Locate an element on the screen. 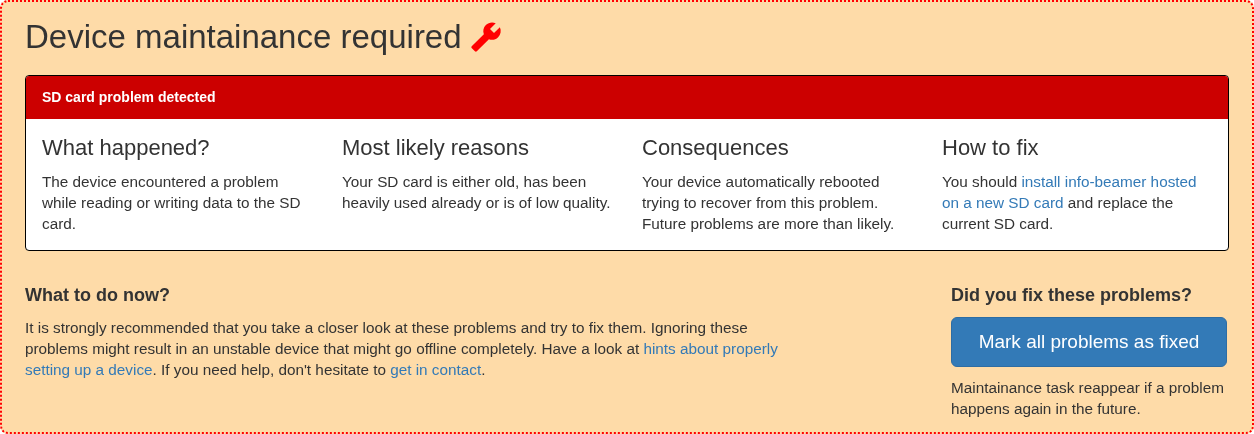  mark-fixed-button: Mark all problems as fixed is located at coordinates (1089, 342).